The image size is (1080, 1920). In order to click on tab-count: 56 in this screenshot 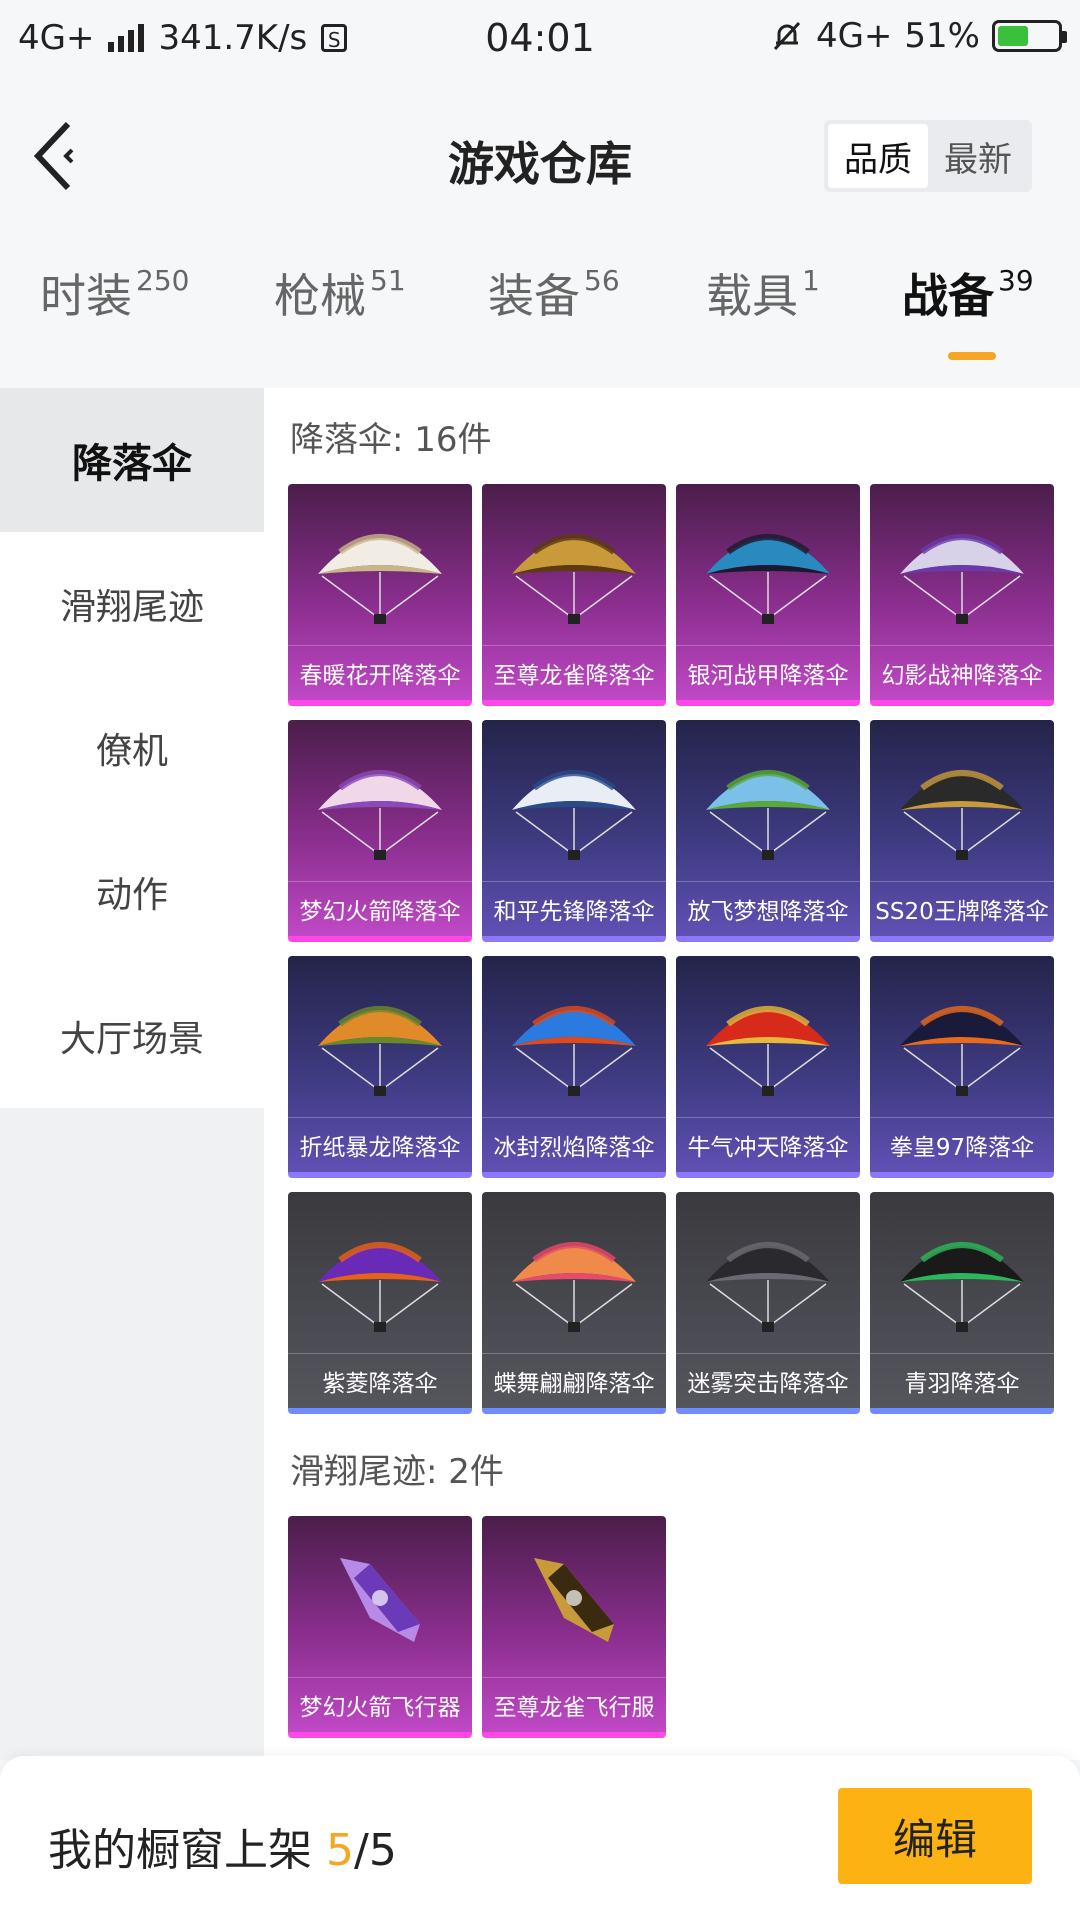, I will do `click(602, 280)`.